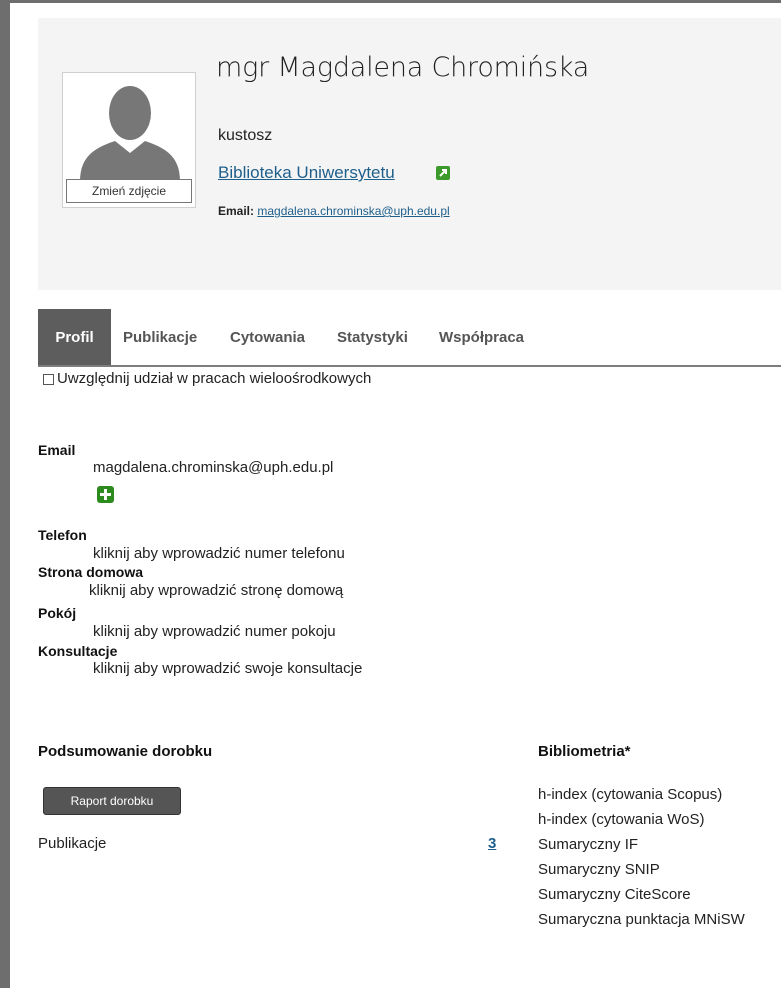  What do you see at coordinates (614, 894) in the screenshot?
I see `biblio-citescore: Sumaryczny CiteScore` at bounding box center [614, 894].